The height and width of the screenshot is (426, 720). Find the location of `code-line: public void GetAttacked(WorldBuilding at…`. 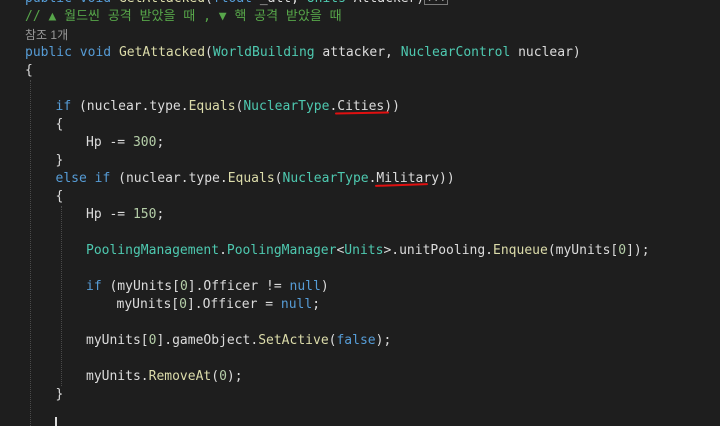

code-line: public void GetAttacked(WorldBuilding at… is located at coordinates (303, 53).